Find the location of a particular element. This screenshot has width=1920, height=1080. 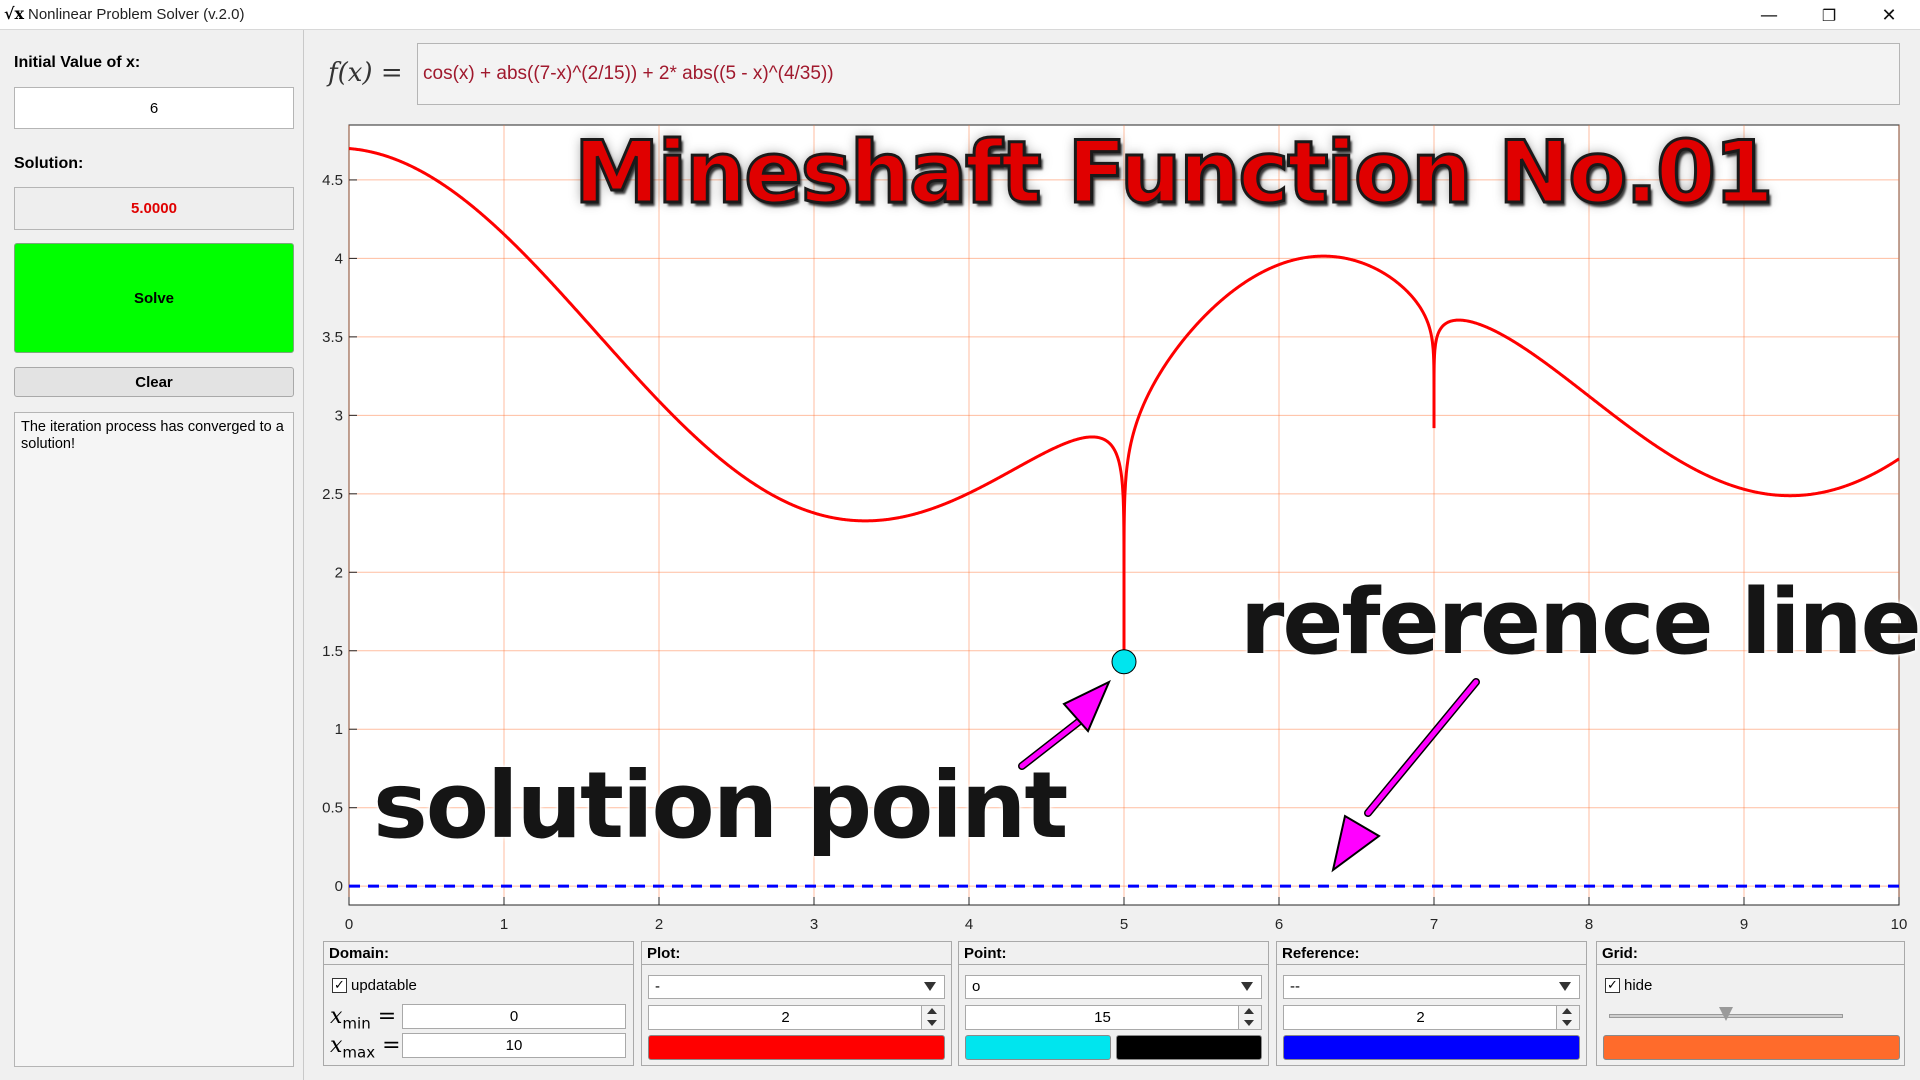

reference-panel-title: Reference: is located at coordinates (1431, 953).